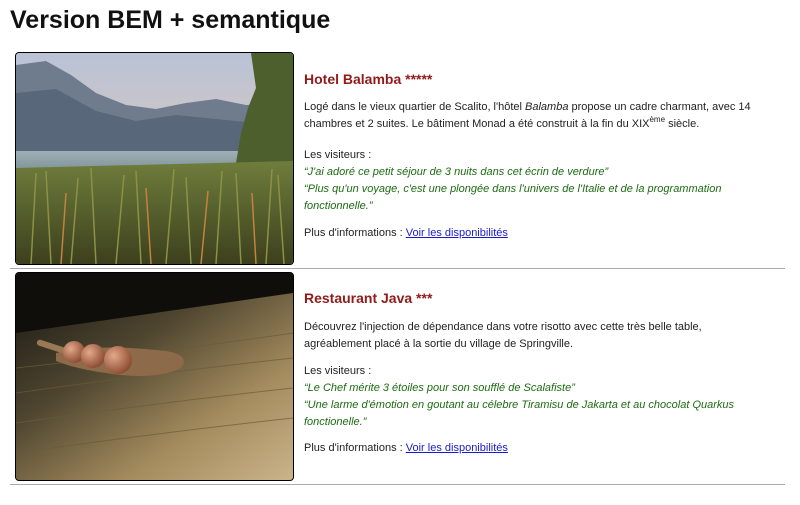 The height and width of the screenshot is (505, 800). I want to click on card-title: Restaurant Java ***, so click(368, 298).